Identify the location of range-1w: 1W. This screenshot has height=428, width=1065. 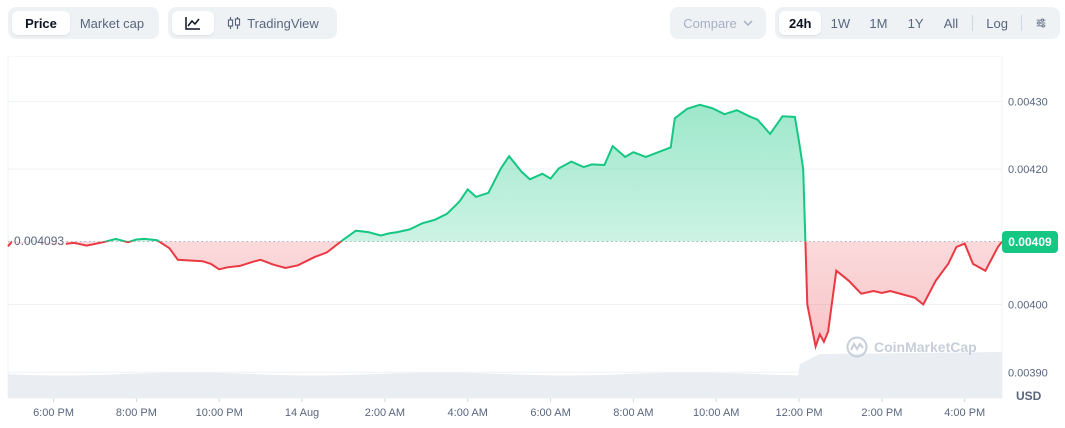
(840, 23).